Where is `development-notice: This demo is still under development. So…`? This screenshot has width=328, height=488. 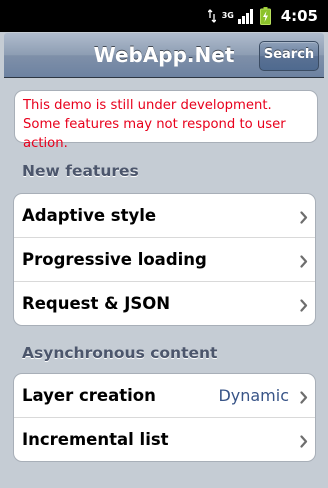
development-notice: This demo is still under development. So… is located at coordinates (166, 120).